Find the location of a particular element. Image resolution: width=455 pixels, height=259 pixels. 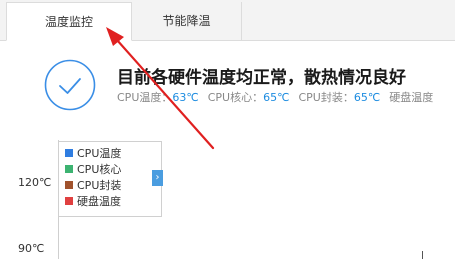

legend-item-disk-temp: 硬盘温度 is located at coordinates (93, 202).